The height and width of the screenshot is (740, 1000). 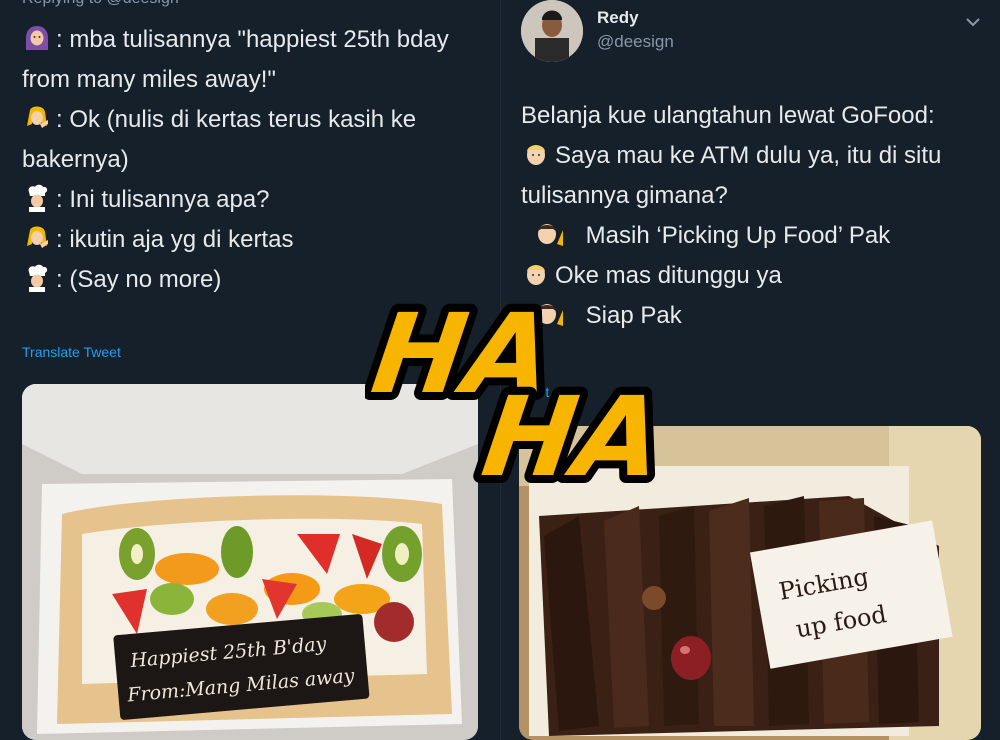 What do you see at coordinates (257, 240) in the screenshot?
I see `tweet-line: : ikutin aja yg di kertas` at bounding box center [257, 240].